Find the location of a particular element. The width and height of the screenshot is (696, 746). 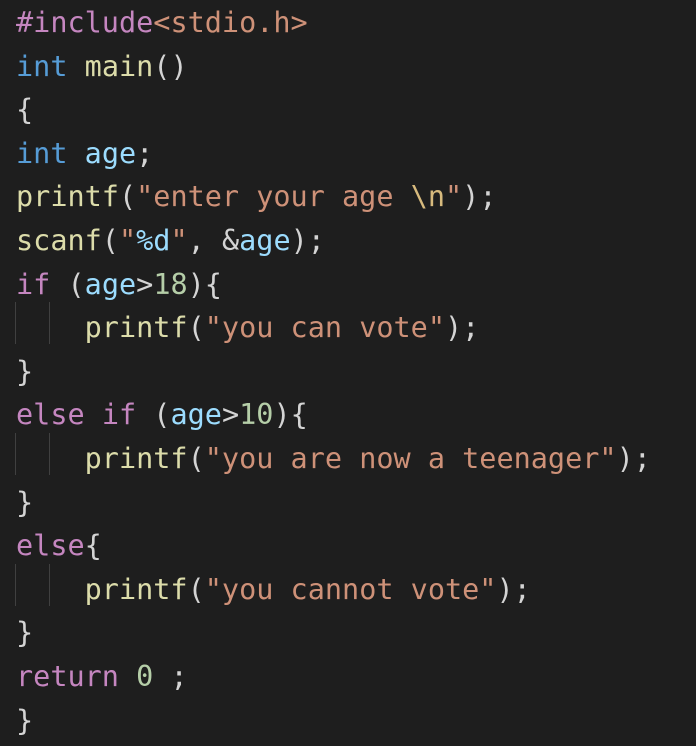

code-token: 10 is located at coordinates (256, 415).